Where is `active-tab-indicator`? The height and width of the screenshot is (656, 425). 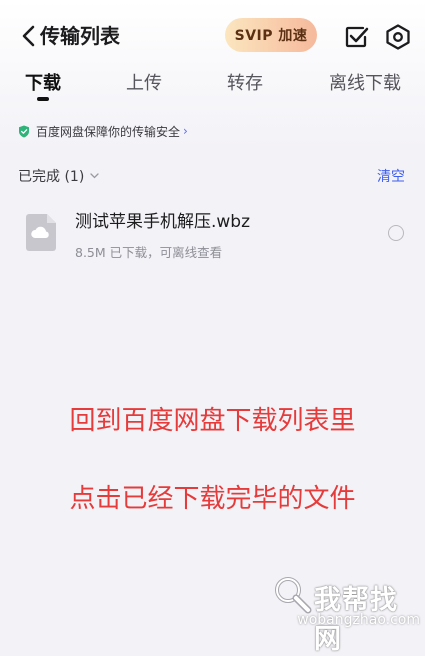
active-tab-indicator is located at coordinates (43, 99).